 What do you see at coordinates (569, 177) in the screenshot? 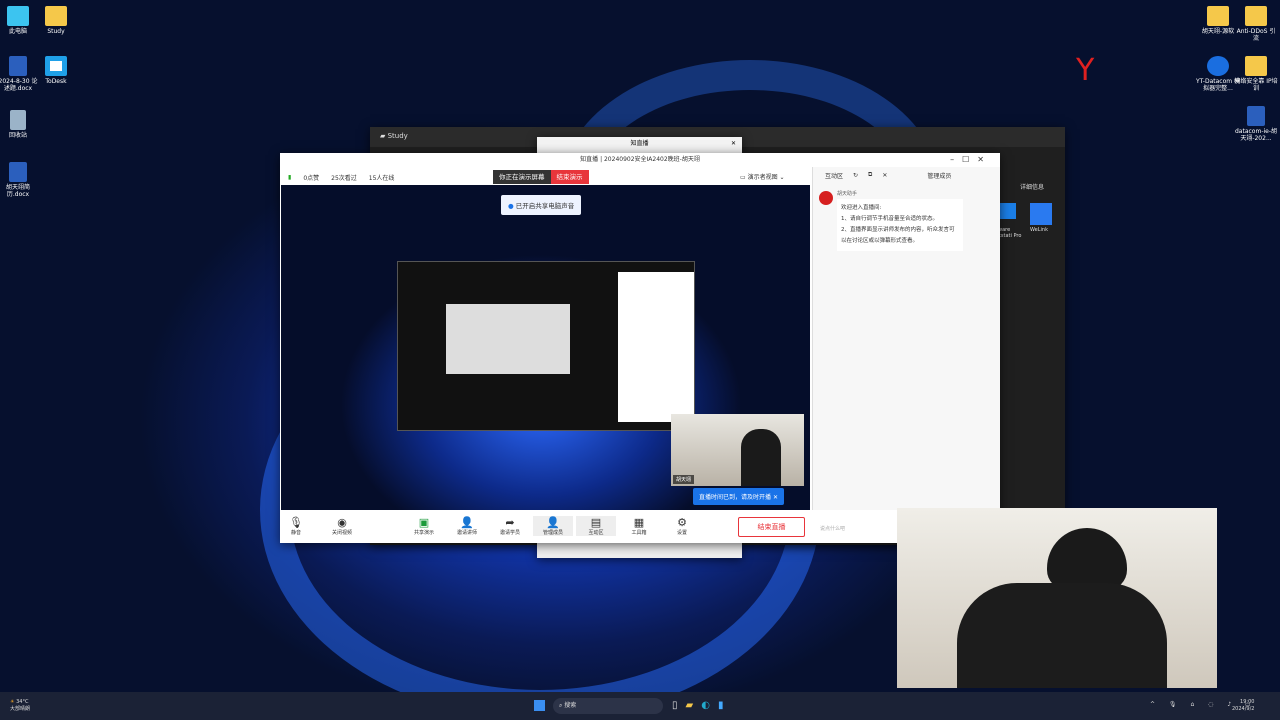
I see `stop-presenting-button: 结束演示` at bounding box center [569, 177].